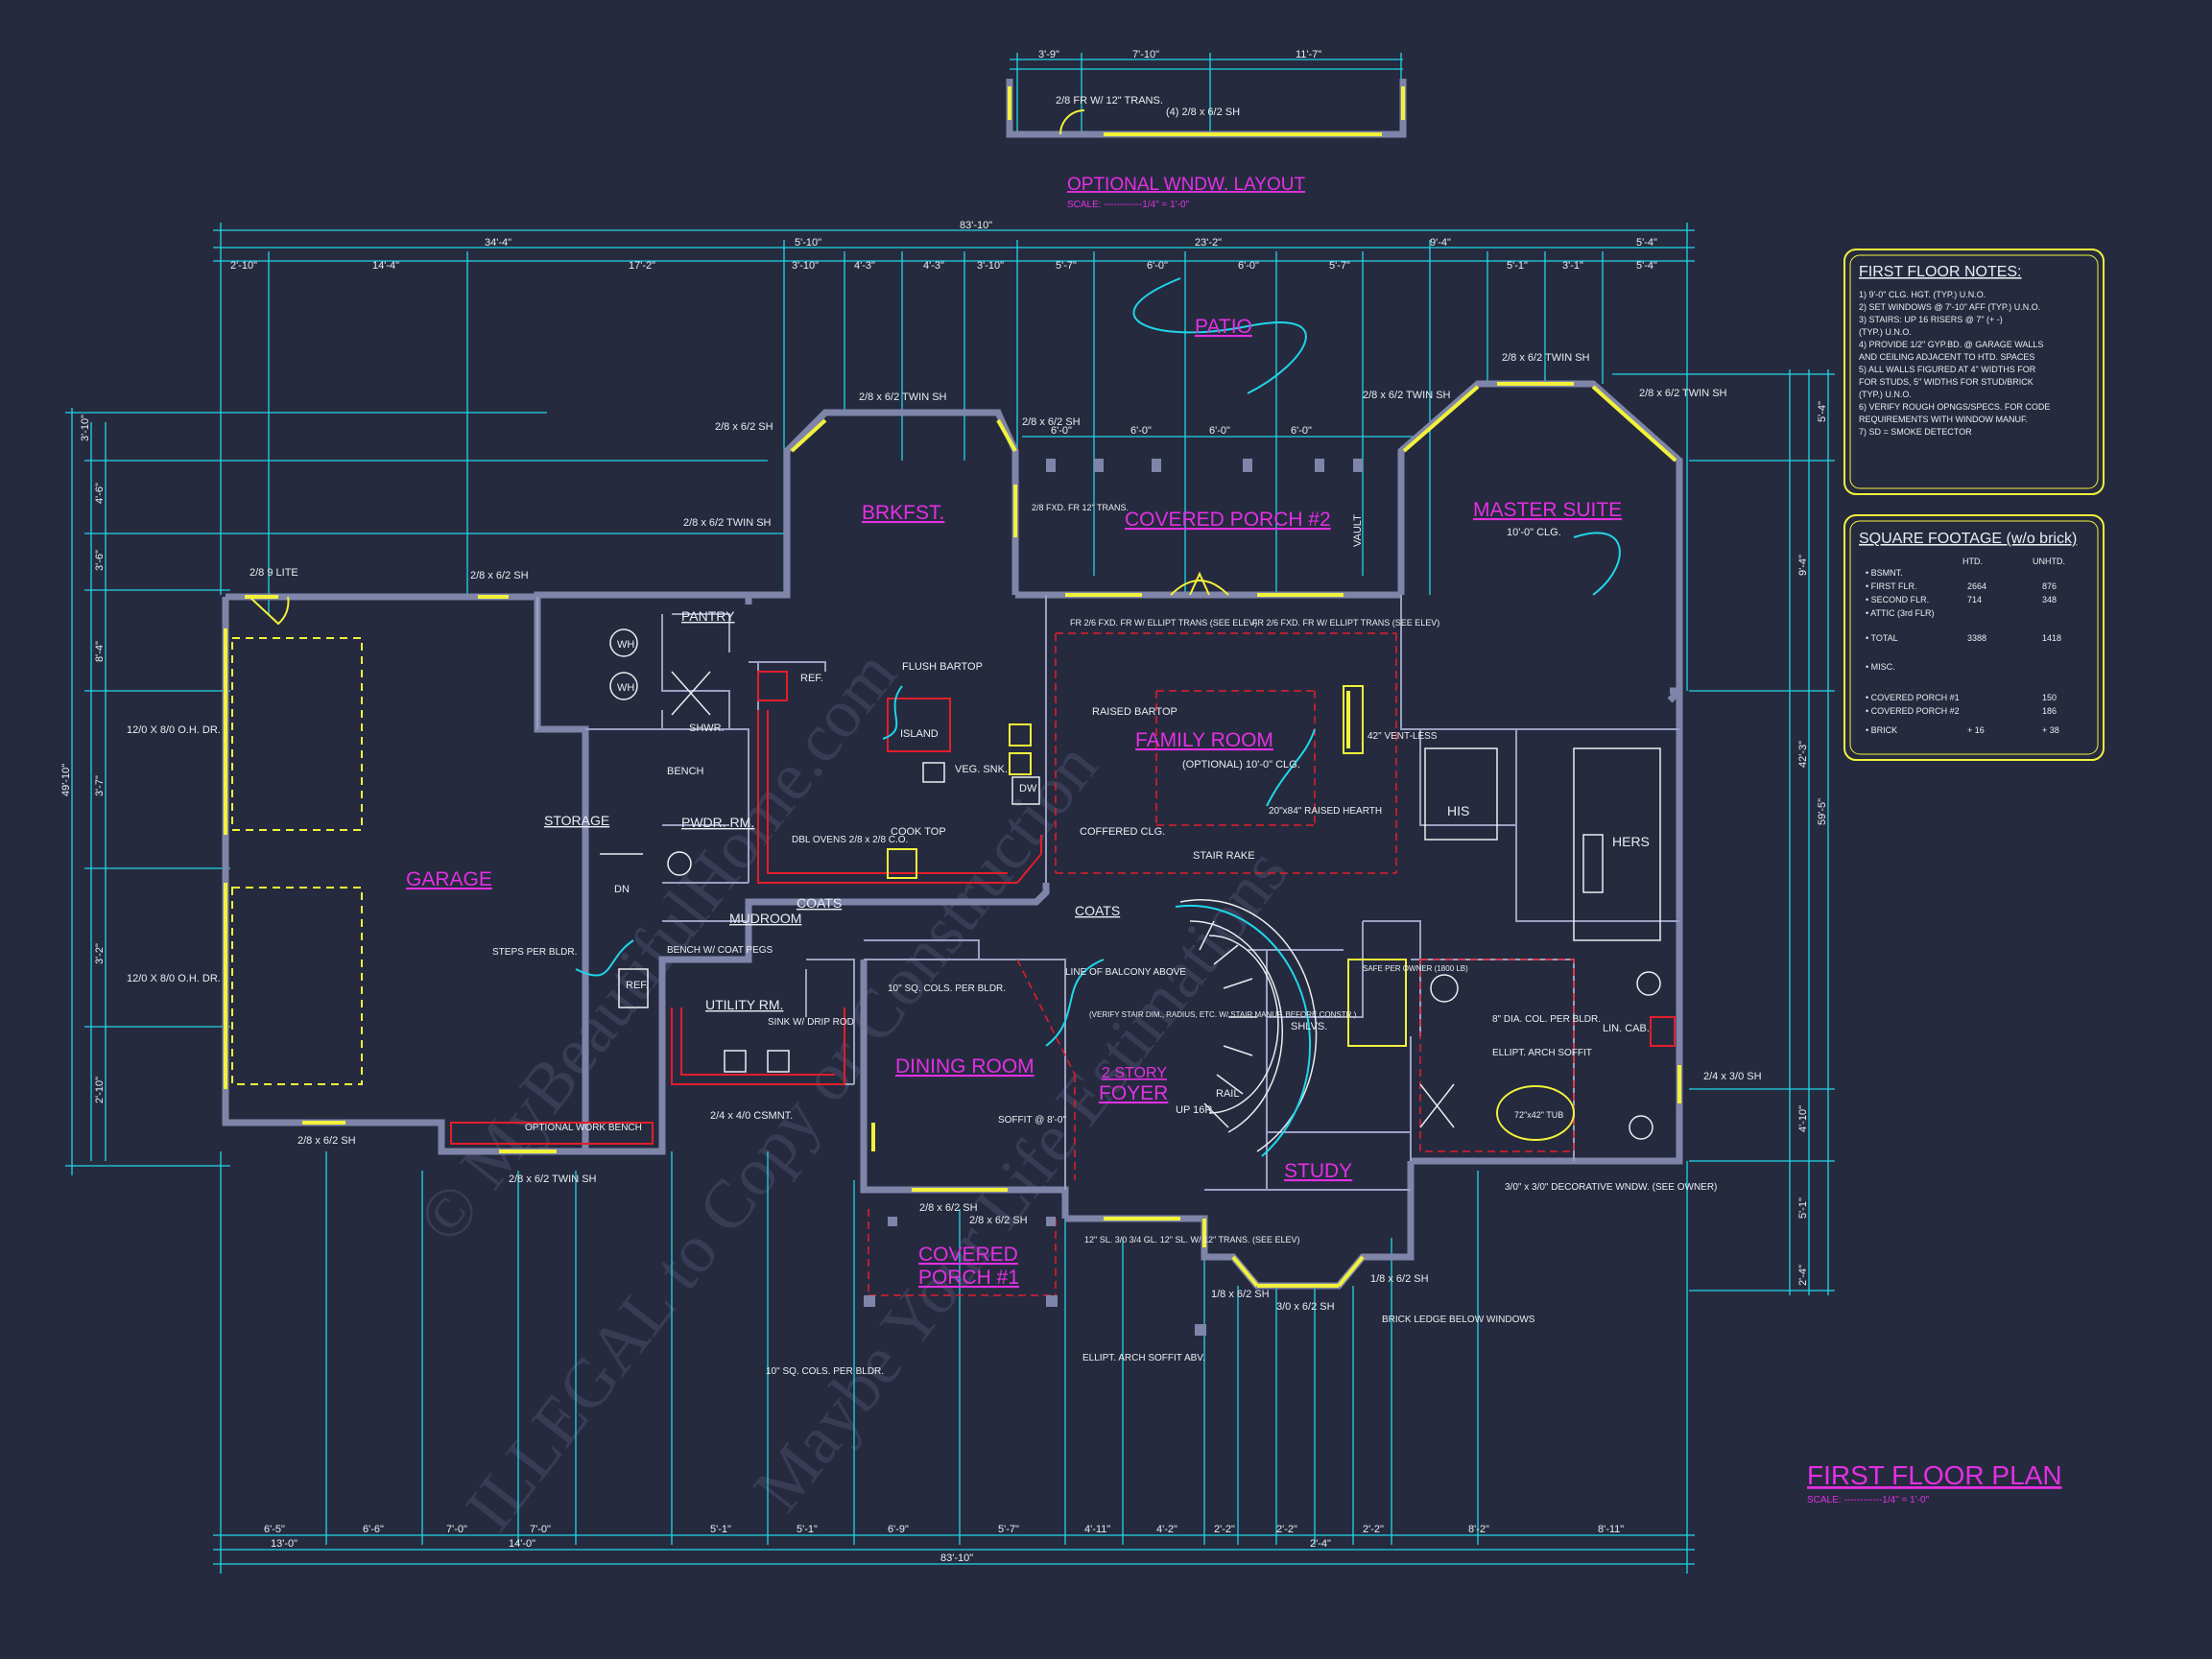 The width and height of the screenshot is (2212, 1659). What do you see at coordinates (1145, 54) in the screenshot?
I see `opt-dim-2: 7'-10"` at bounding box center [1145, 54].